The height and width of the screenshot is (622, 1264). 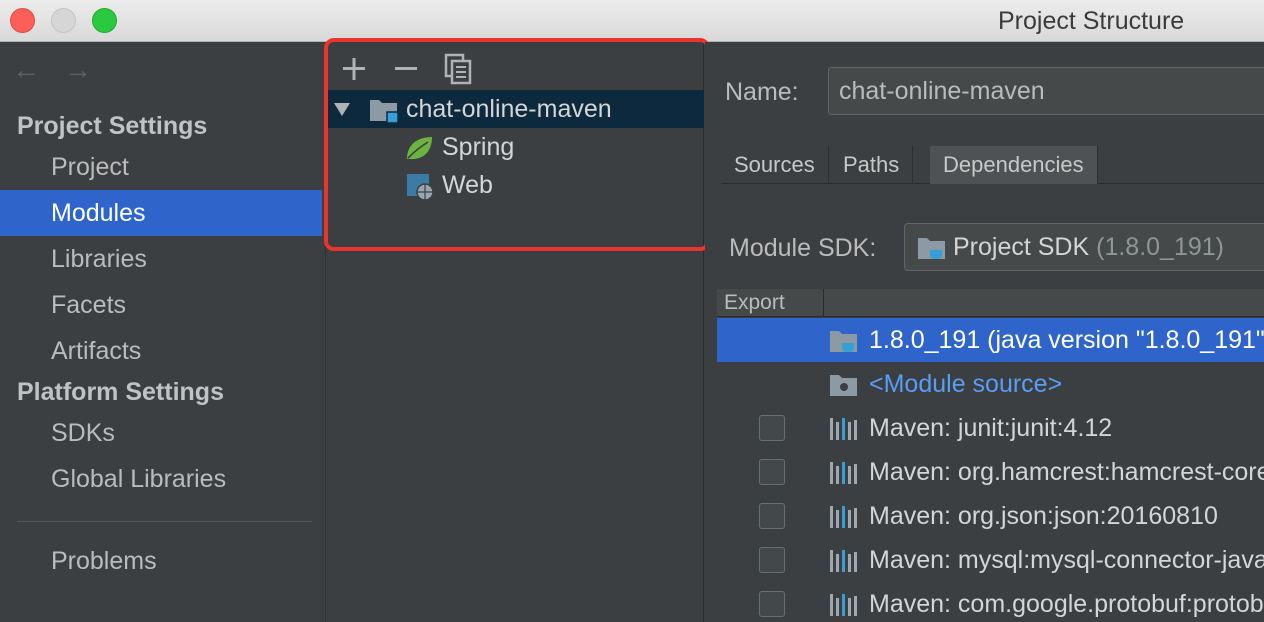 What do you see at coordinates (762, 92) in the screenshot?
I see `name-label: Name:` at bounding box center [762, 92].